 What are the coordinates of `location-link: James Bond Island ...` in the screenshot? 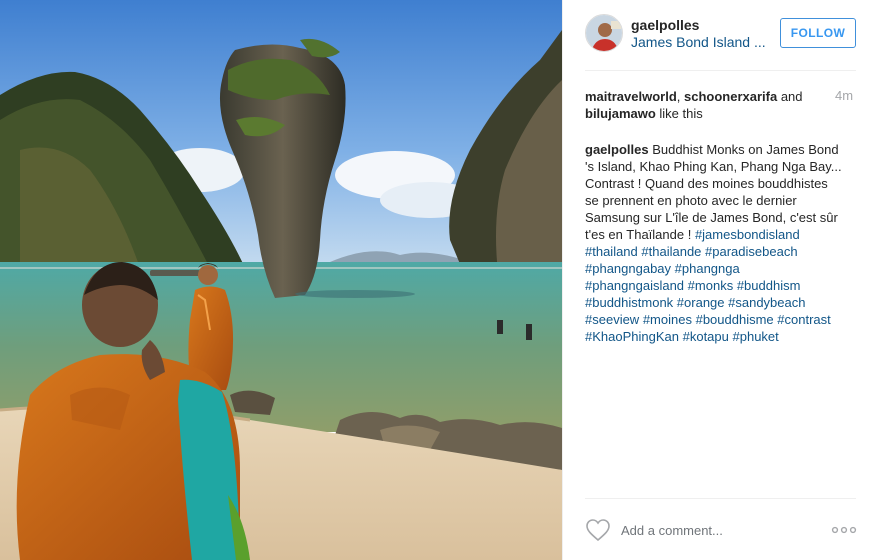 It's located at (698, 42).